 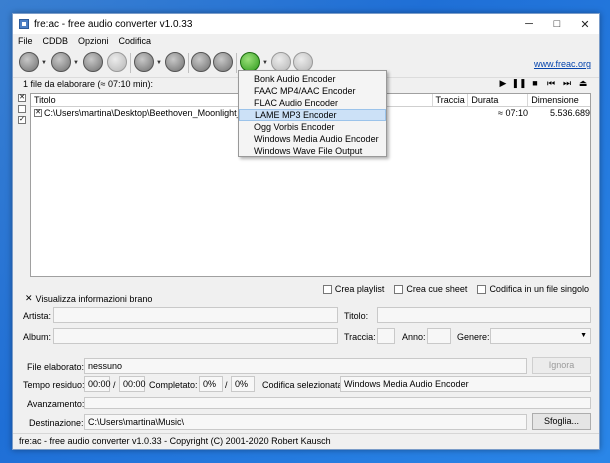 I want to click on row-checkbox: ✕, so click(x=38, y=113).